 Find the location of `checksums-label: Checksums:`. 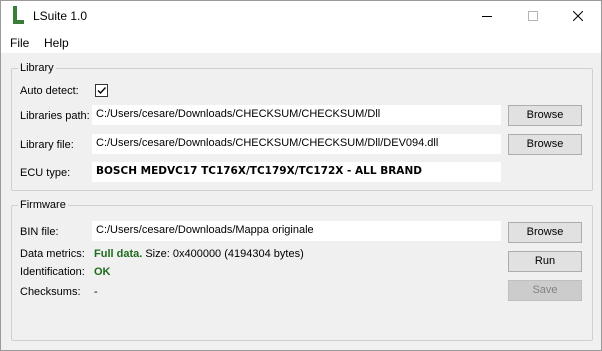

checksums-label: Checksums: is located at coordinates (50, 292).